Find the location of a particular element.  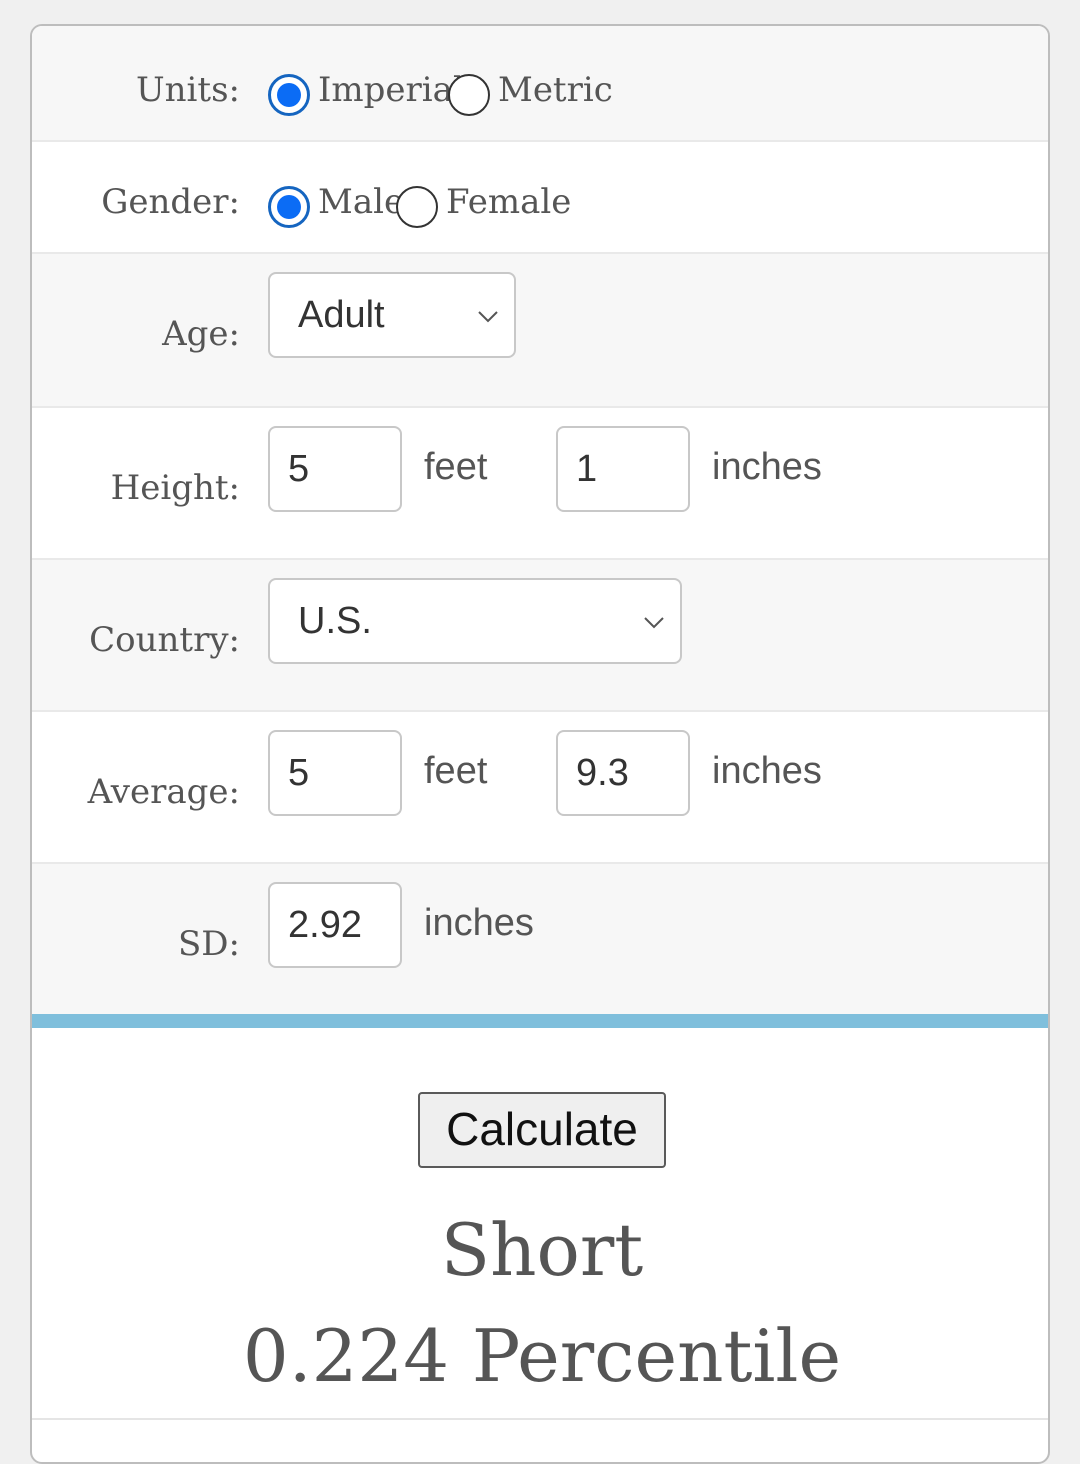

units-metric-radio is located at coordinates (469, 95).